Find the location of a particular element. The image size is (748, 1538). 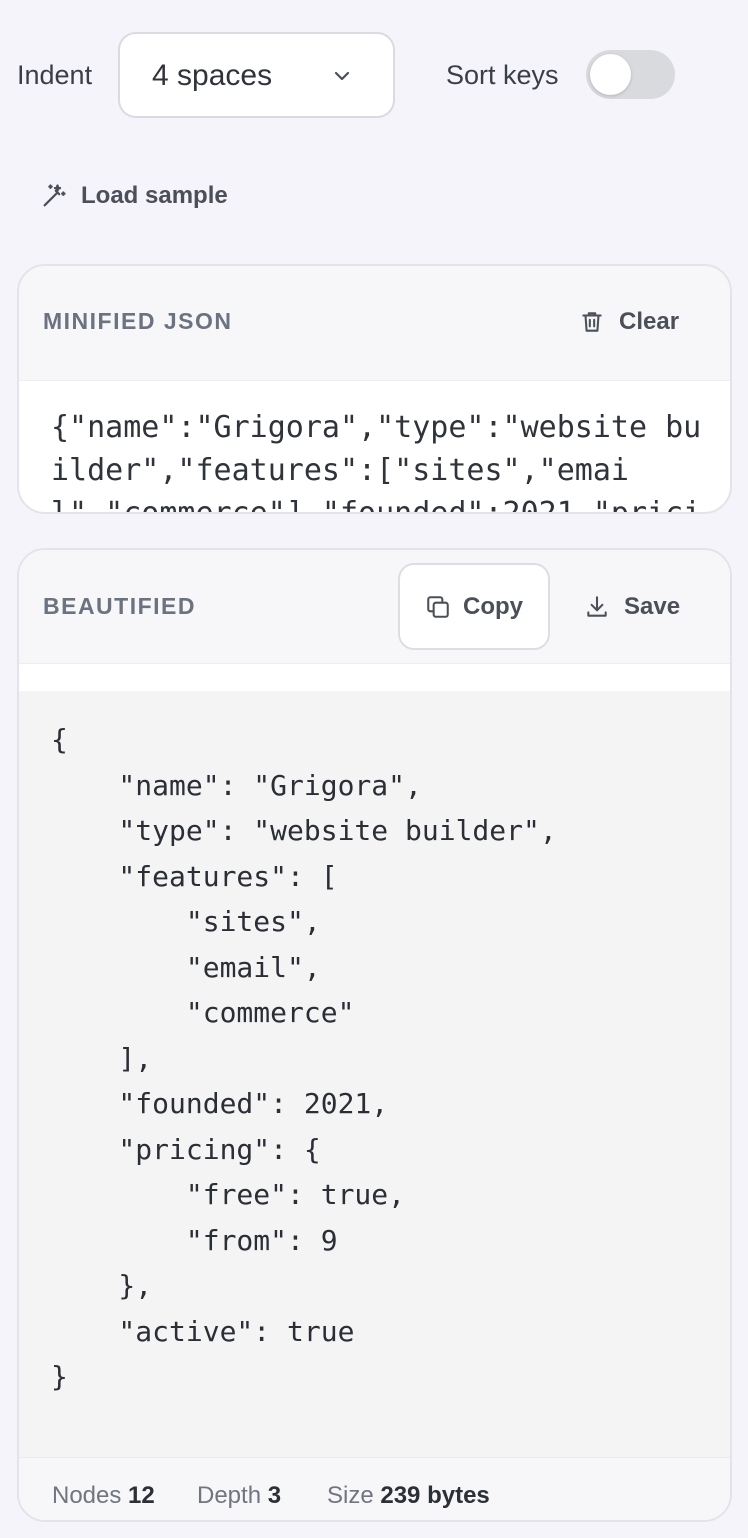

clear-button: Clear is located at coordinates (629, 322).